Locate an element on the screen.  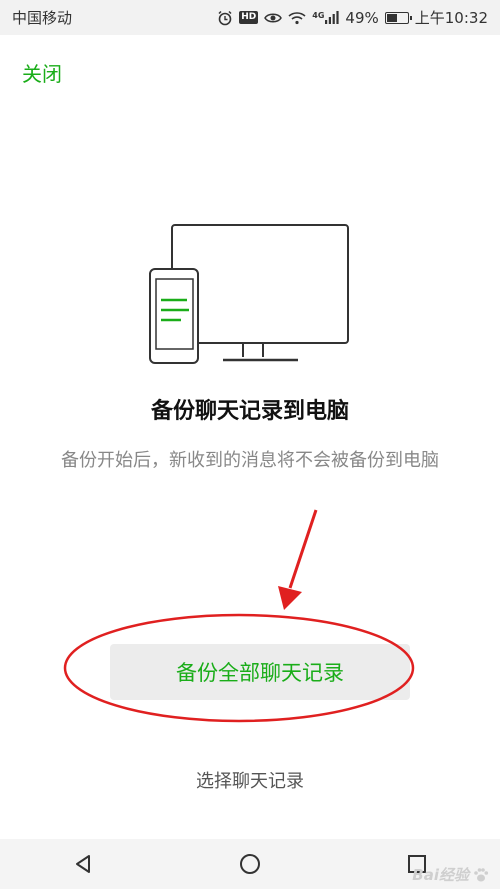
status-bar: 中国移动 HD 4G 49% 上午10:32 is located at coordinates (250, 17).